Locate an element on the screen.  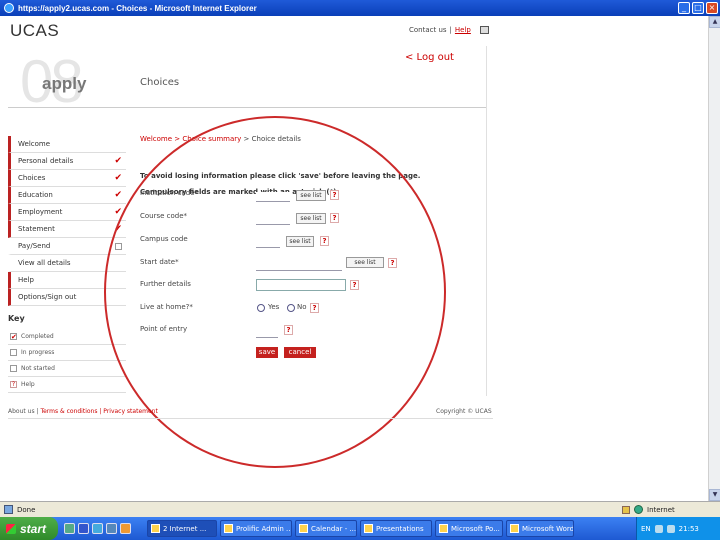
status-bar: Done Internet is located at coordinates (360, 509).